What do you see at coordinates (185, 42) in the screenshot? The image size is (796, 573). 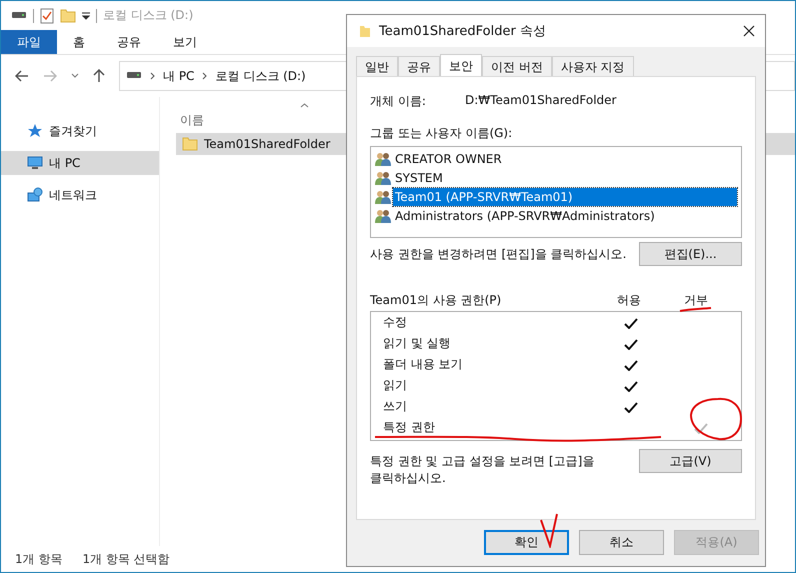 I see `ribbon-tab: 보기` at bounding box center [185, 42].